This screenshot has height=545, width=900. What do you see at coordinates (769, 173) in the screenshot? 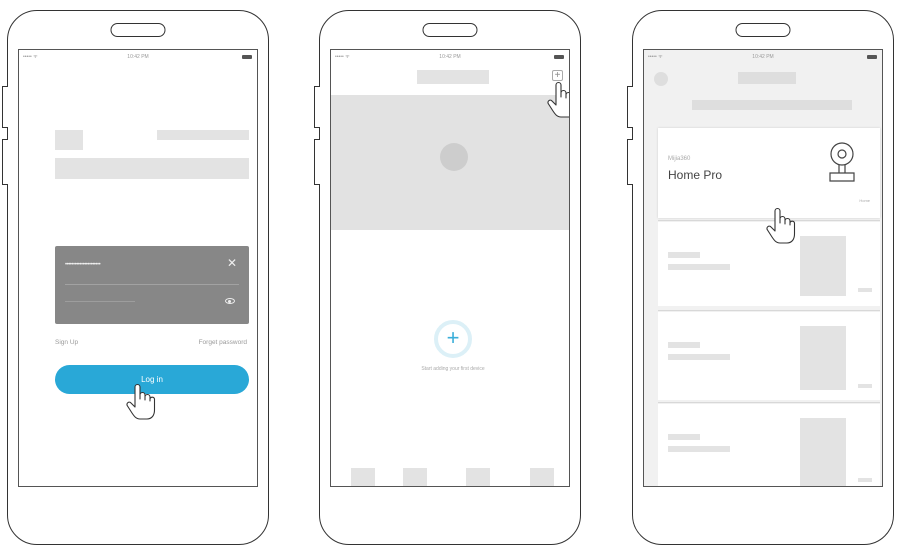
I see `device-card-featured: Mijia360 Home Pro Home` at bounding box center [769, 173].